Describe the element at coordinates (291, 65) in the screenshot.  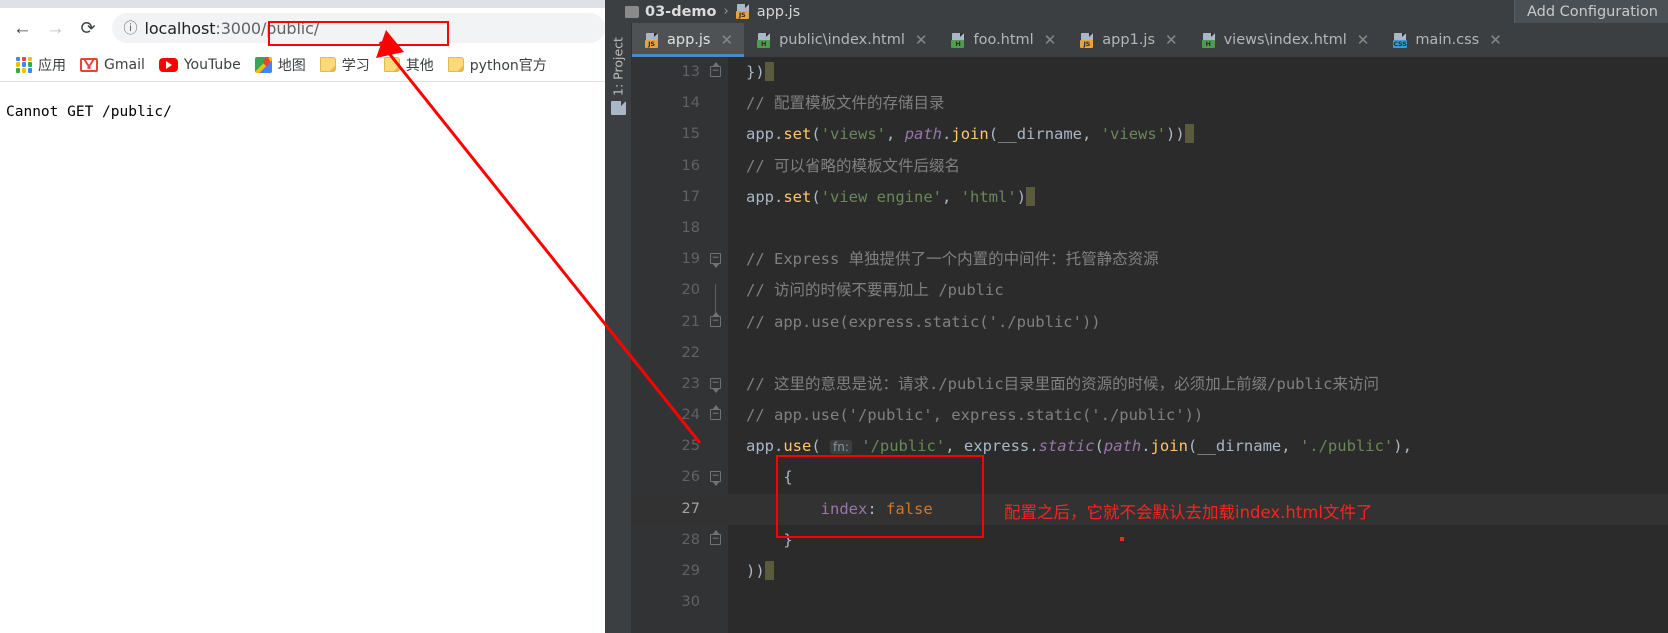
I see `bookmark-label: 地图` at that location.